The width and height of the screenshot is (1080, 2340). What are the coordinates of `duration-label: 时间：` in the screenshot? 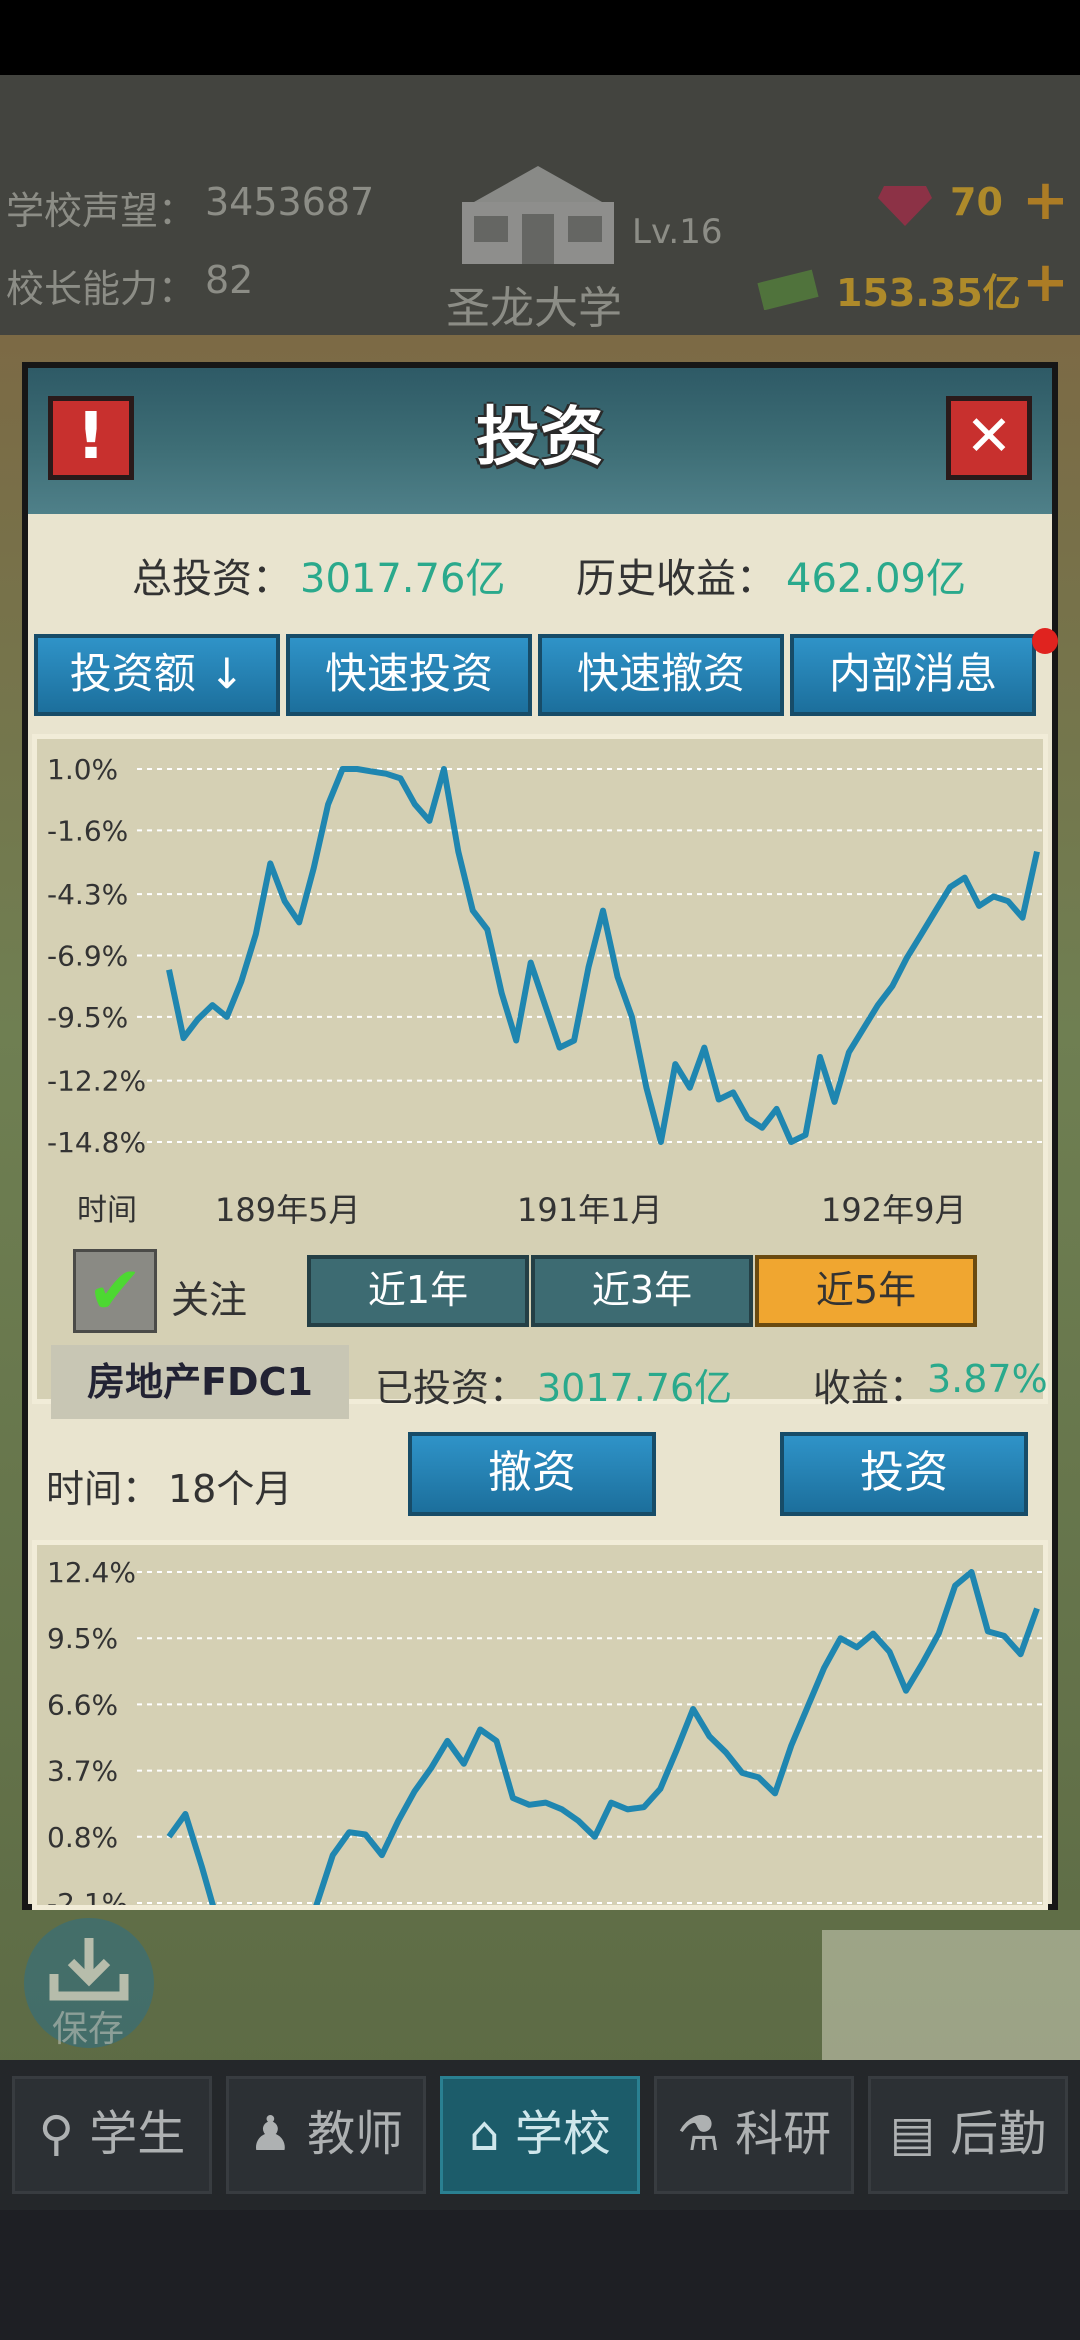 It's located at (103, 1489).